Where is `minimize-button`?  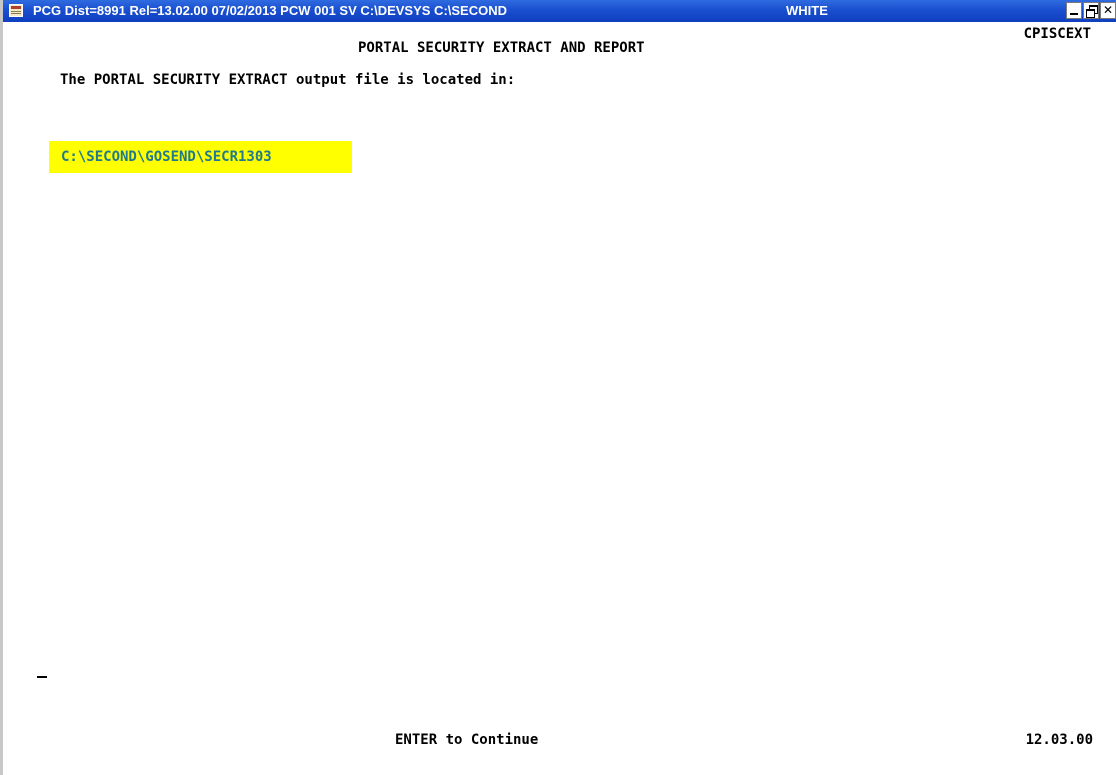 minimize-button is located at coordinates (1074, 10).